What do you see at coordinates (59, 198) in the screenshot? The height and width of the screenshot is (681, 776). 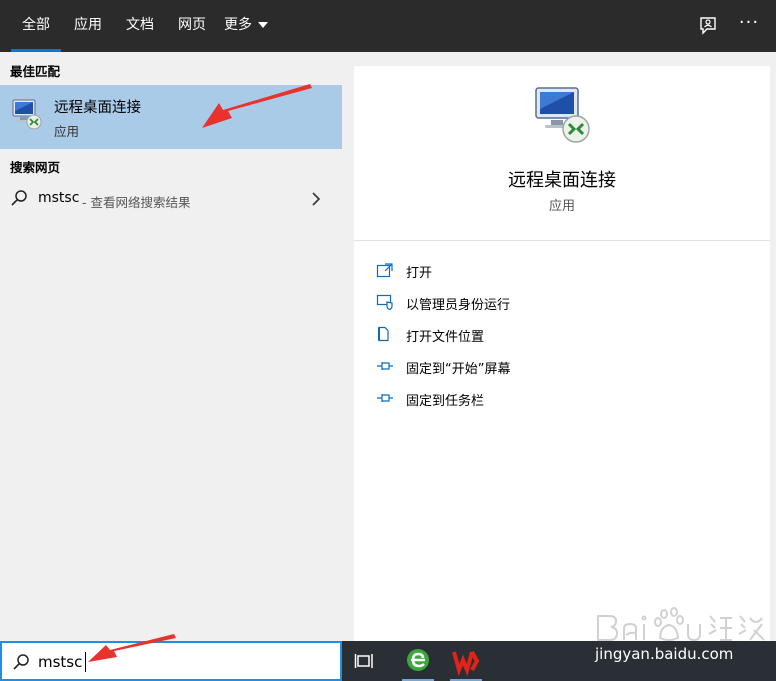 I see `web-search-query: mstsc` at bounding box center [59, 198].